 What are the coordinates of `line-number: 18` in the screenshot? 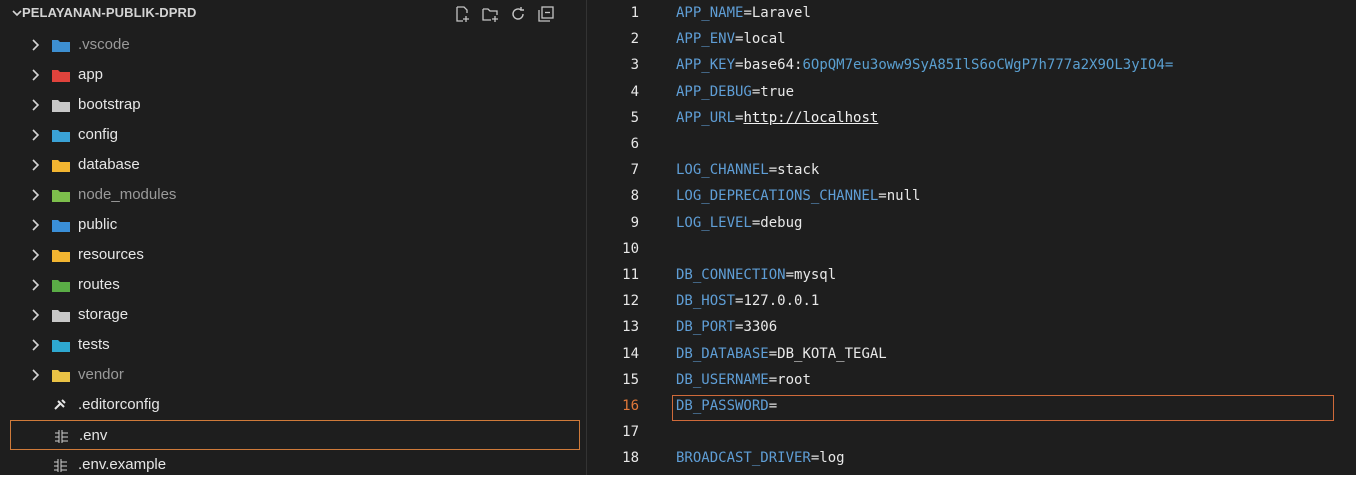 It's located at (630, 458).